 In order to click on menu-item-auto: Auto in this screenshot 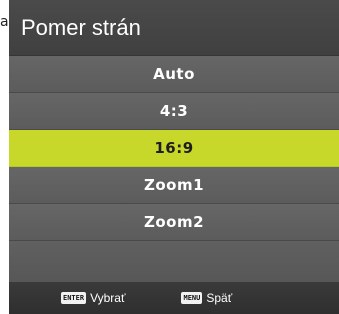, I will do `click(174, 74)`.